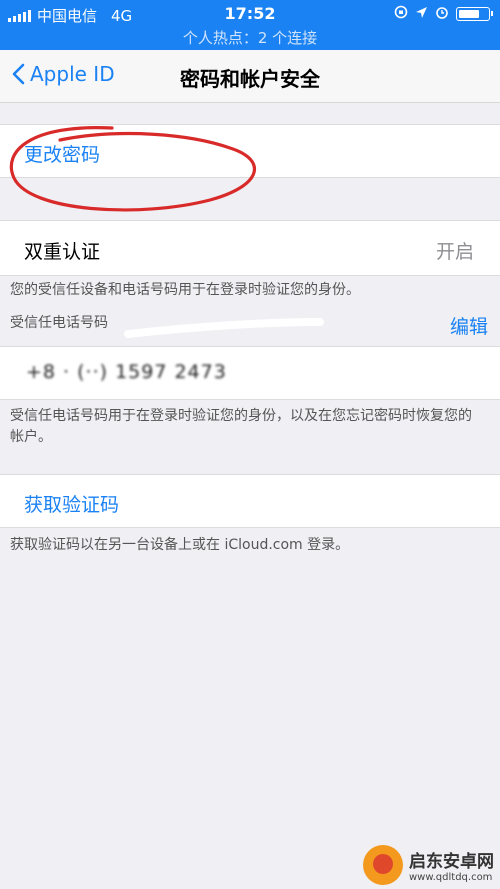 Image resolution: width=500 pixels, height=889 pixels. What do you see at coordinates (241, 426) in the screenshot?
I see `trusted-numbers-footnote: 受信任电话号码用于在登录时验证您的身份，以及在您忘记密码时恢复您的帐户。` at bounding box center [241, 426].